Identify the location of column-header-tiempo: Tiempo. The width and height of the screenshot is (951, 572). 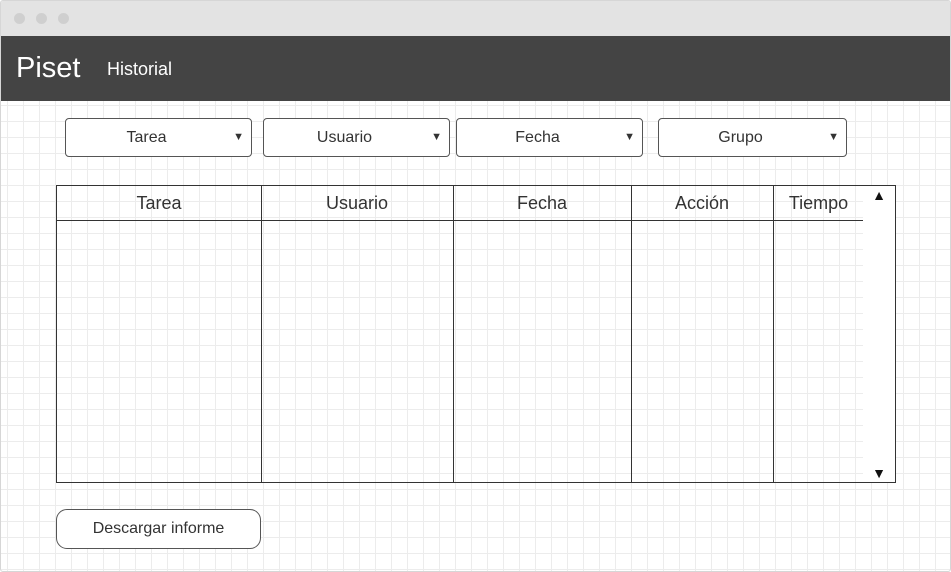
(818, 203).